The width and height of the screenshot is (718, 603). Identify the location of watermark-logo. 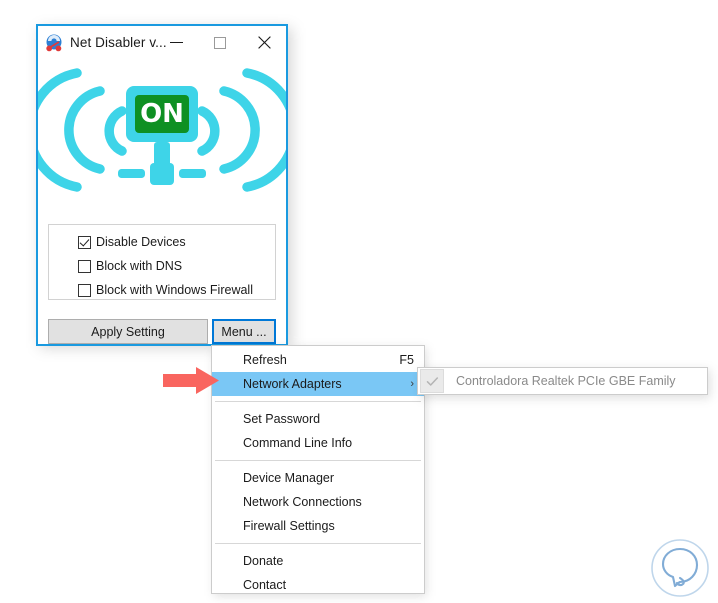
(680, 568).